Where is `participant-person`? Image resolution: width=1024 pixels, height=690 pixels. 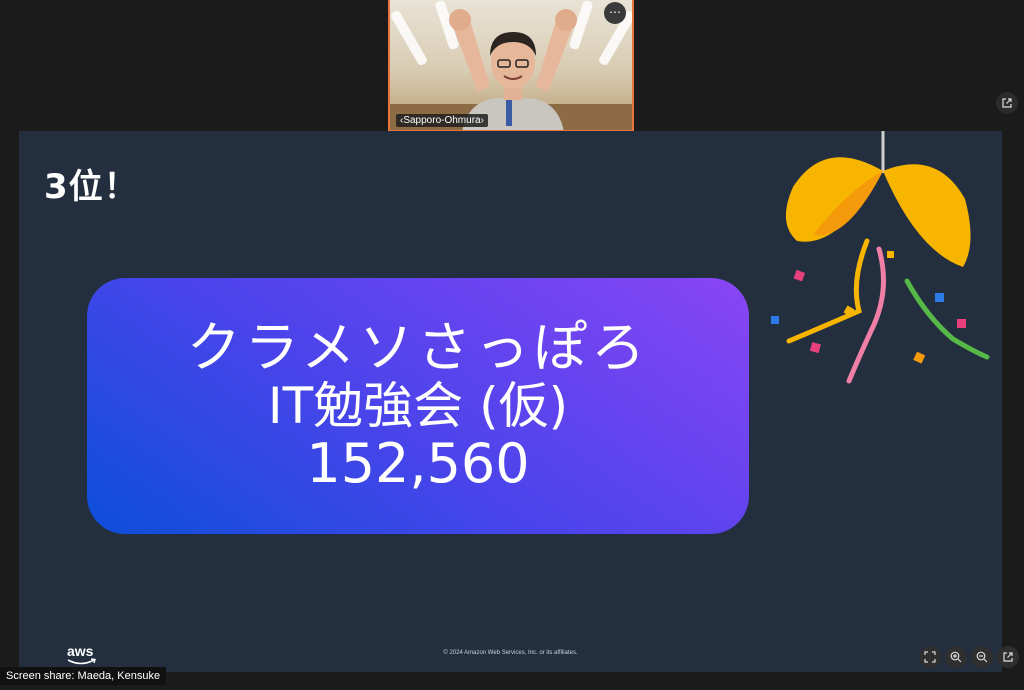
participant-person is located at coordinates (513, 69).